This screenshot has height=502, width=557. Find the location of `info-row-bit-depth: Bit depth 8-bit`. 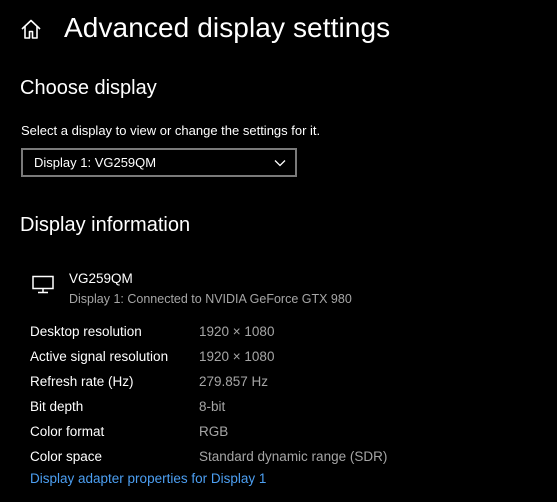

info-row-bit-depth: Bit depth 8-bit is located at coordinates (208, 406).